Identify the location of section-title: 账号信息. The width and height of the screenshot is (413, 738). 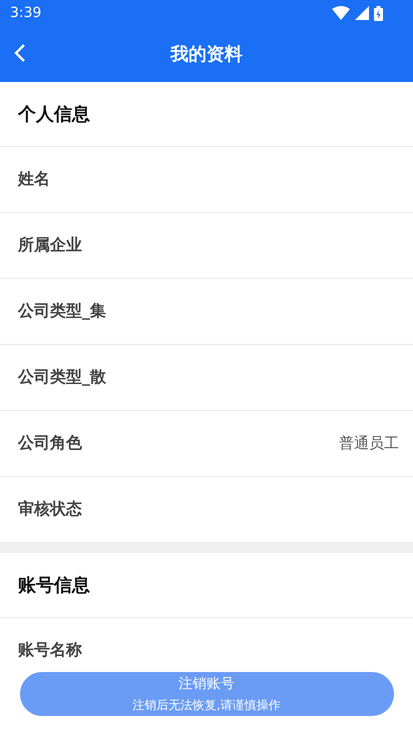
(54, 585).